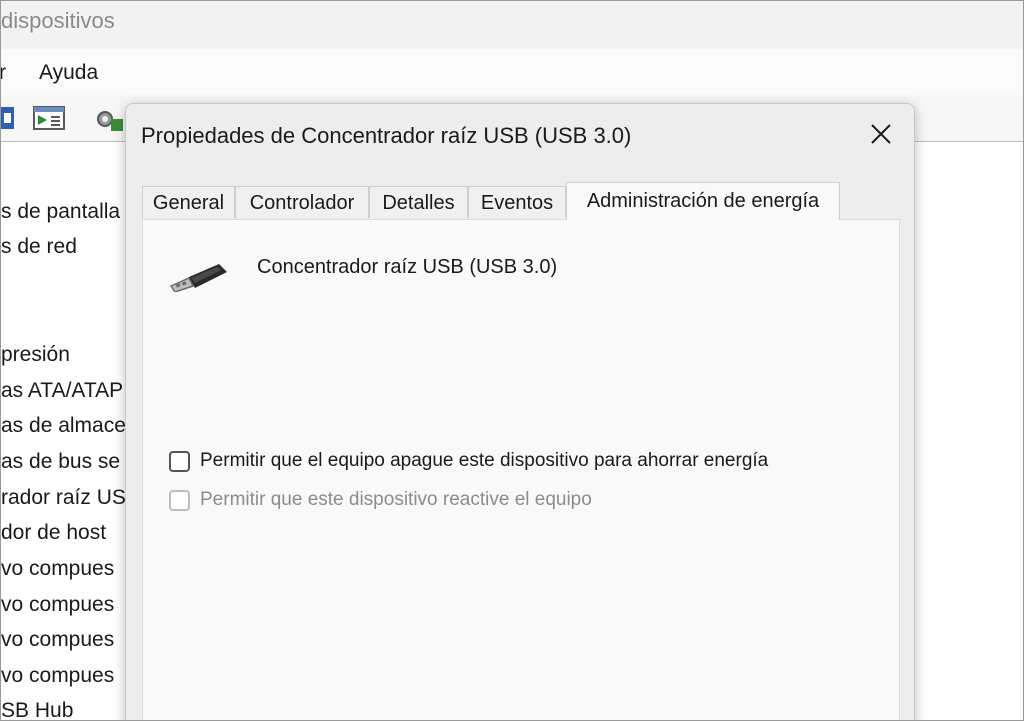  Describe the element at coordinates (63, 533) in the screenshot. I see `tree-item: dor de host` at that location.